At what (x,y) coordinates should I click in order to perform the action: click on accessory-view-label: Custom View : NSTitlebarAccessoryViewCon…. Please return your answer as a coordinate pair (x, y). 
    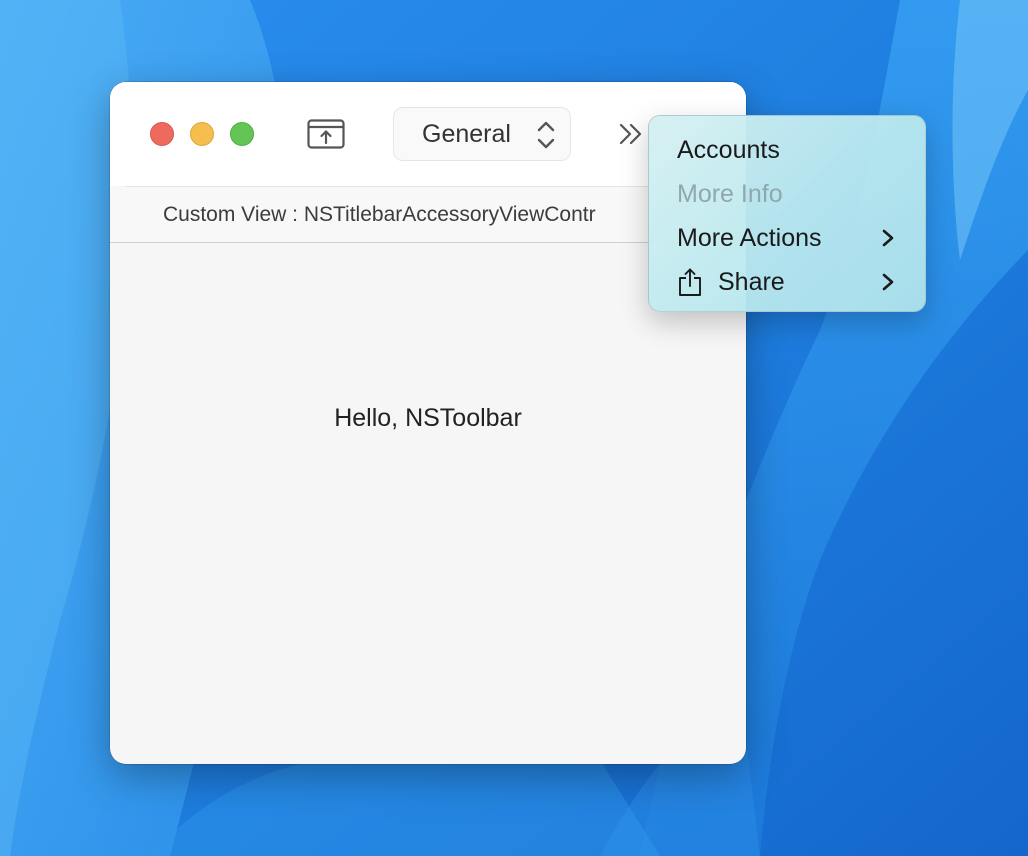
    Looking at the image, I should click on (379, 214).